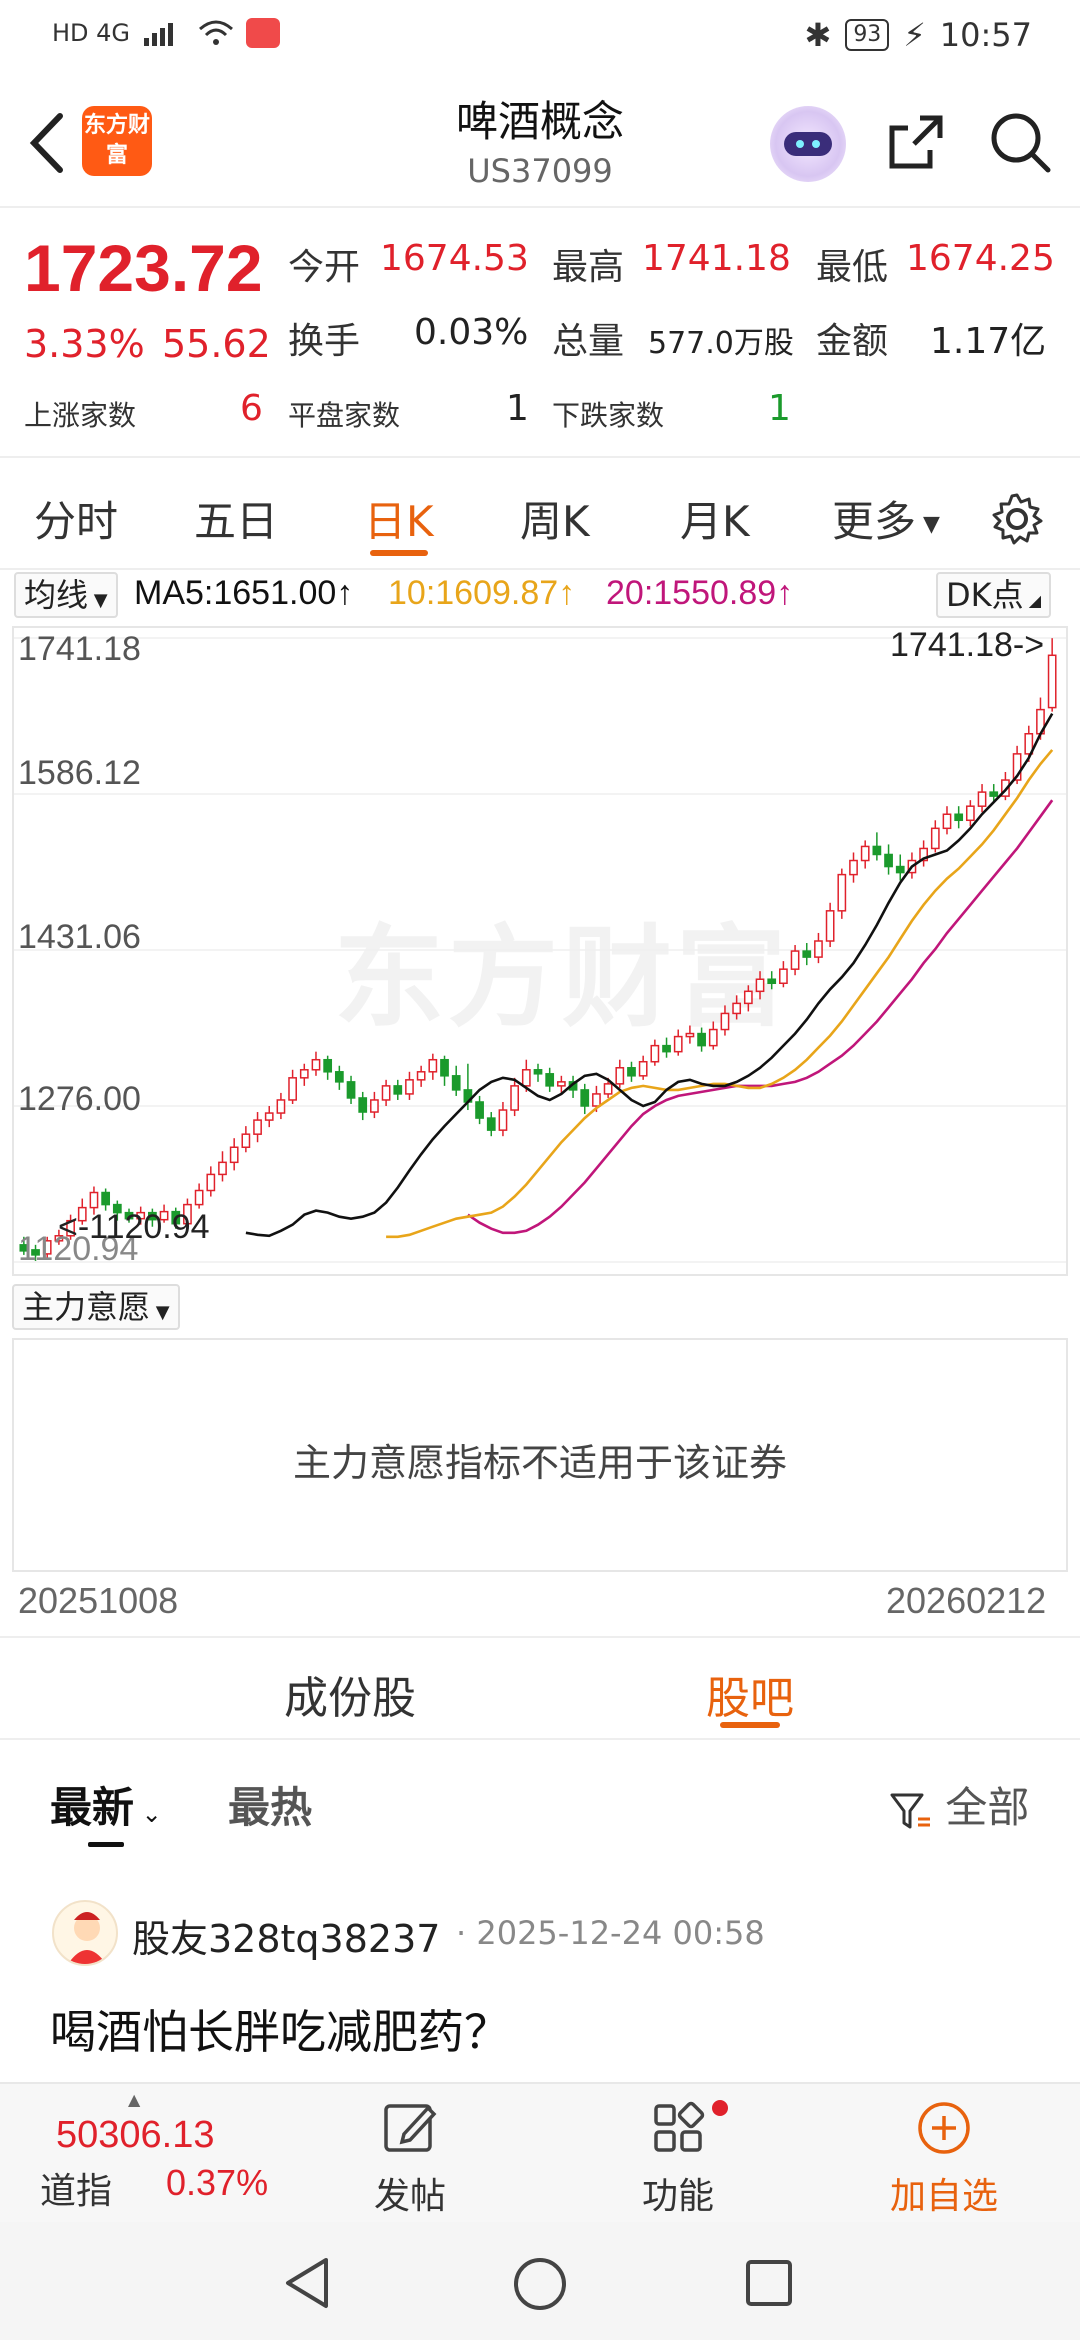 The image size is (1080, 2340). Describe the element at coordinates (286, 1935) in the screenshot. I see `post-username: 股友328tq38237` at that location.